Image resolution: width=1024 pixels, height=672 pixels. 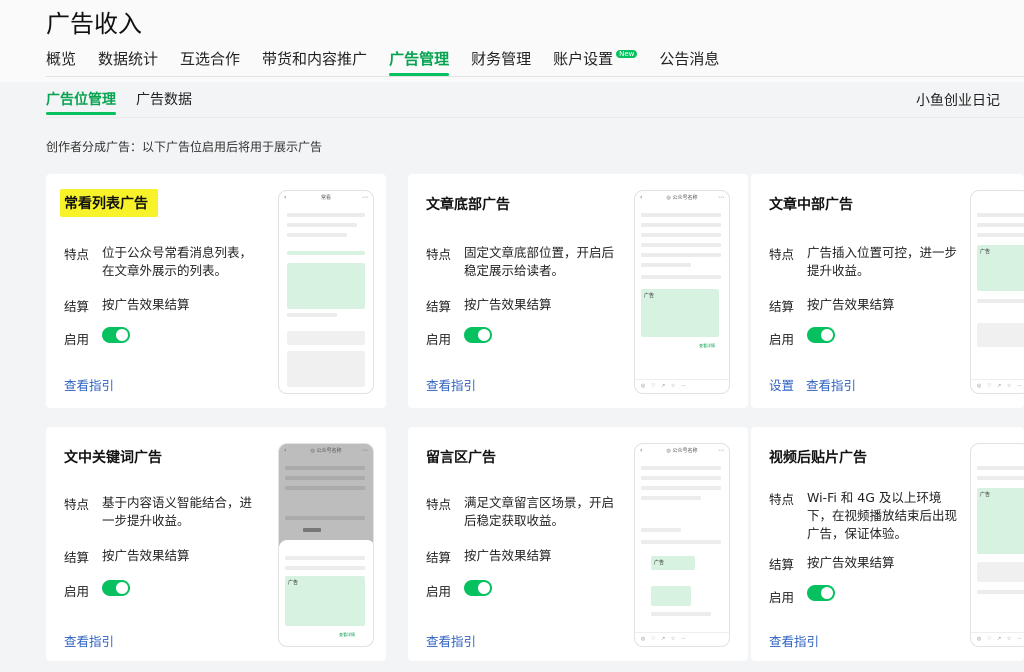 I want to click on feature-text: 广告插入位置可控，进一步提升收益。, so click(x=882, y=261).